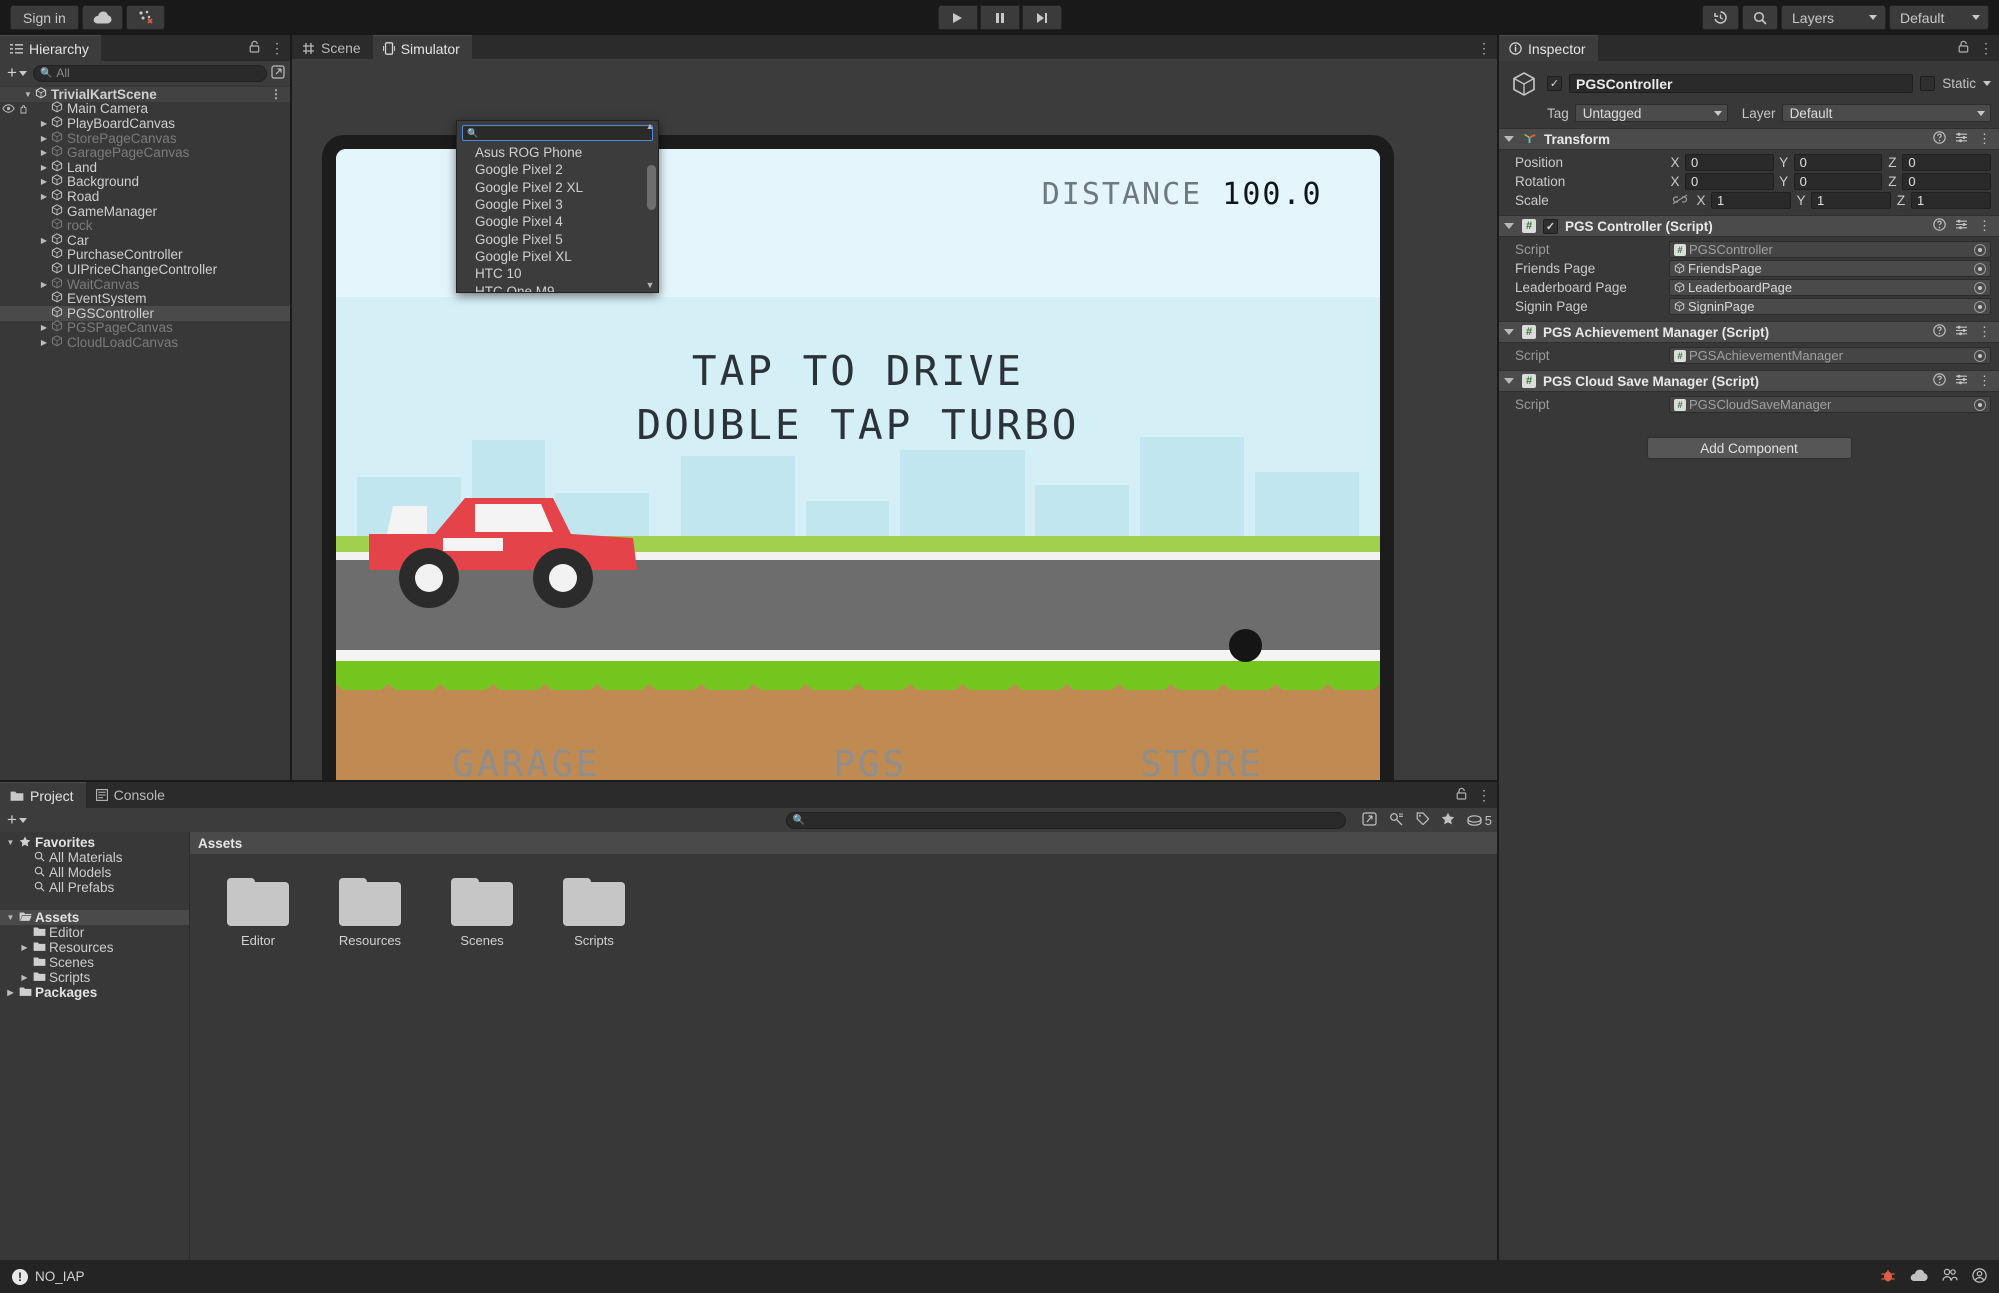 Image resolution: width=1999 pixels, height=1293 pixels. Describe the element at coordinates (999, 17) in the screenshot. I see `pause-button` at that location.